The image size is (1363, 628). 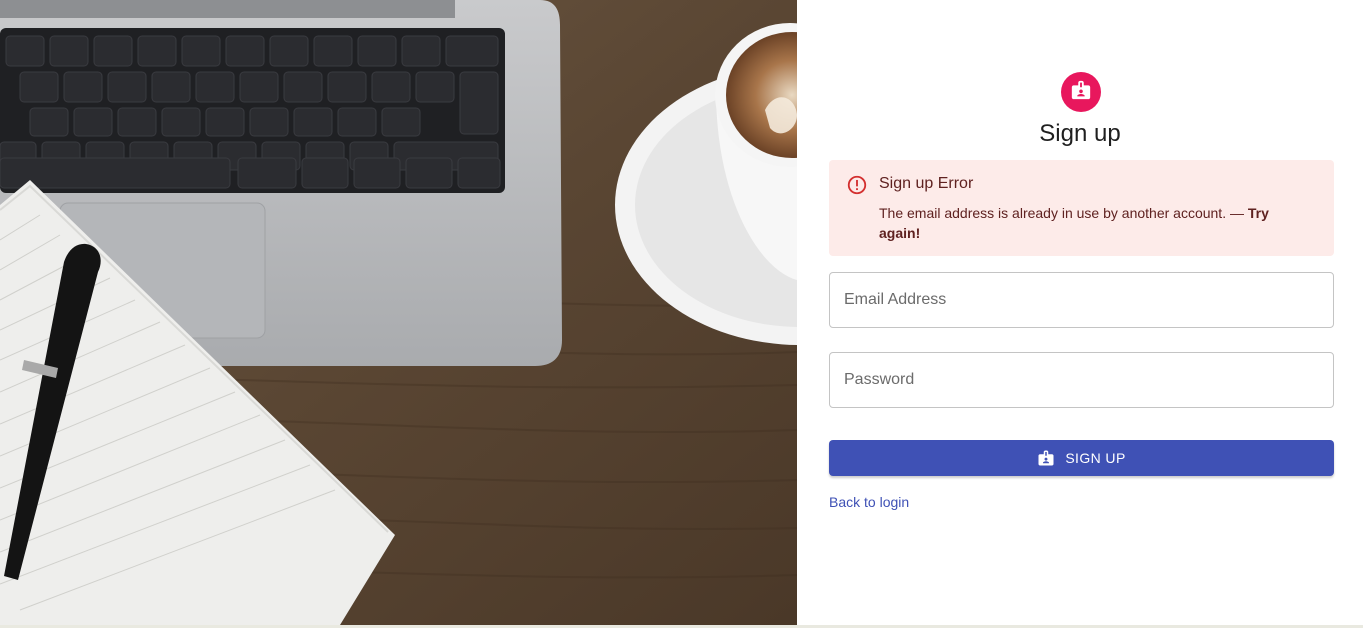 I want to click on email-field, so click(x=1081, y=300).